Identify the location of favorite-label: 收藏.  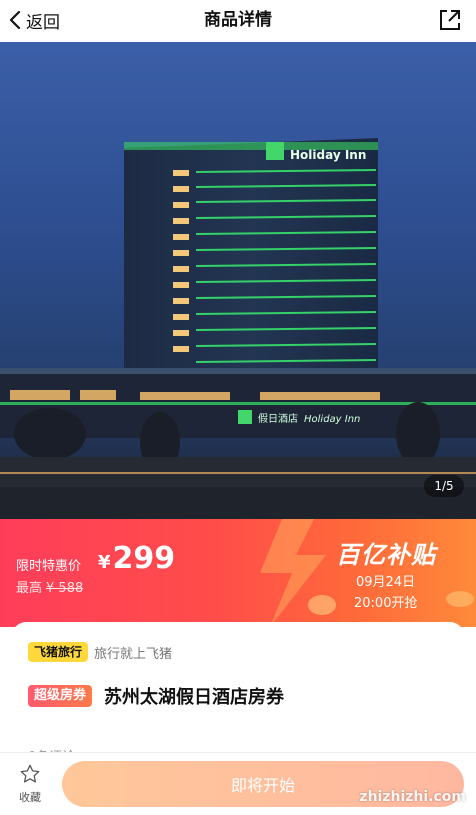
(30, 797).